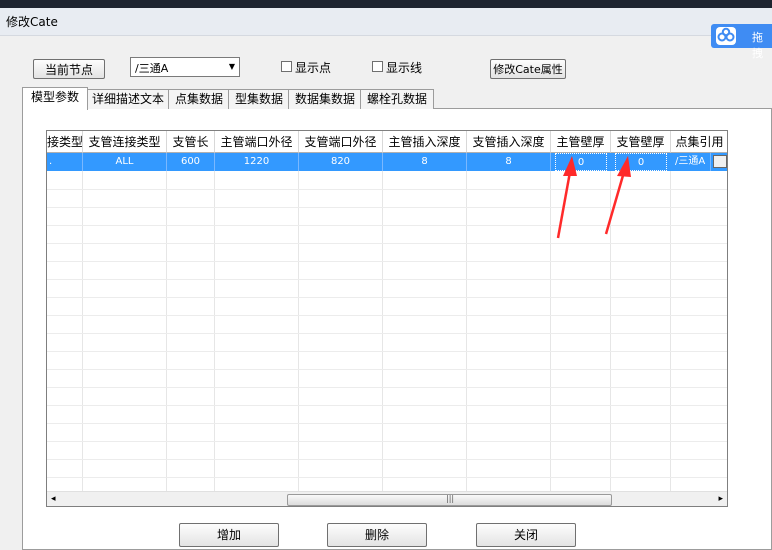 The width and height of the screenshot is (772, 550). I want to click on table-cell: 1220, so click(257, 162).